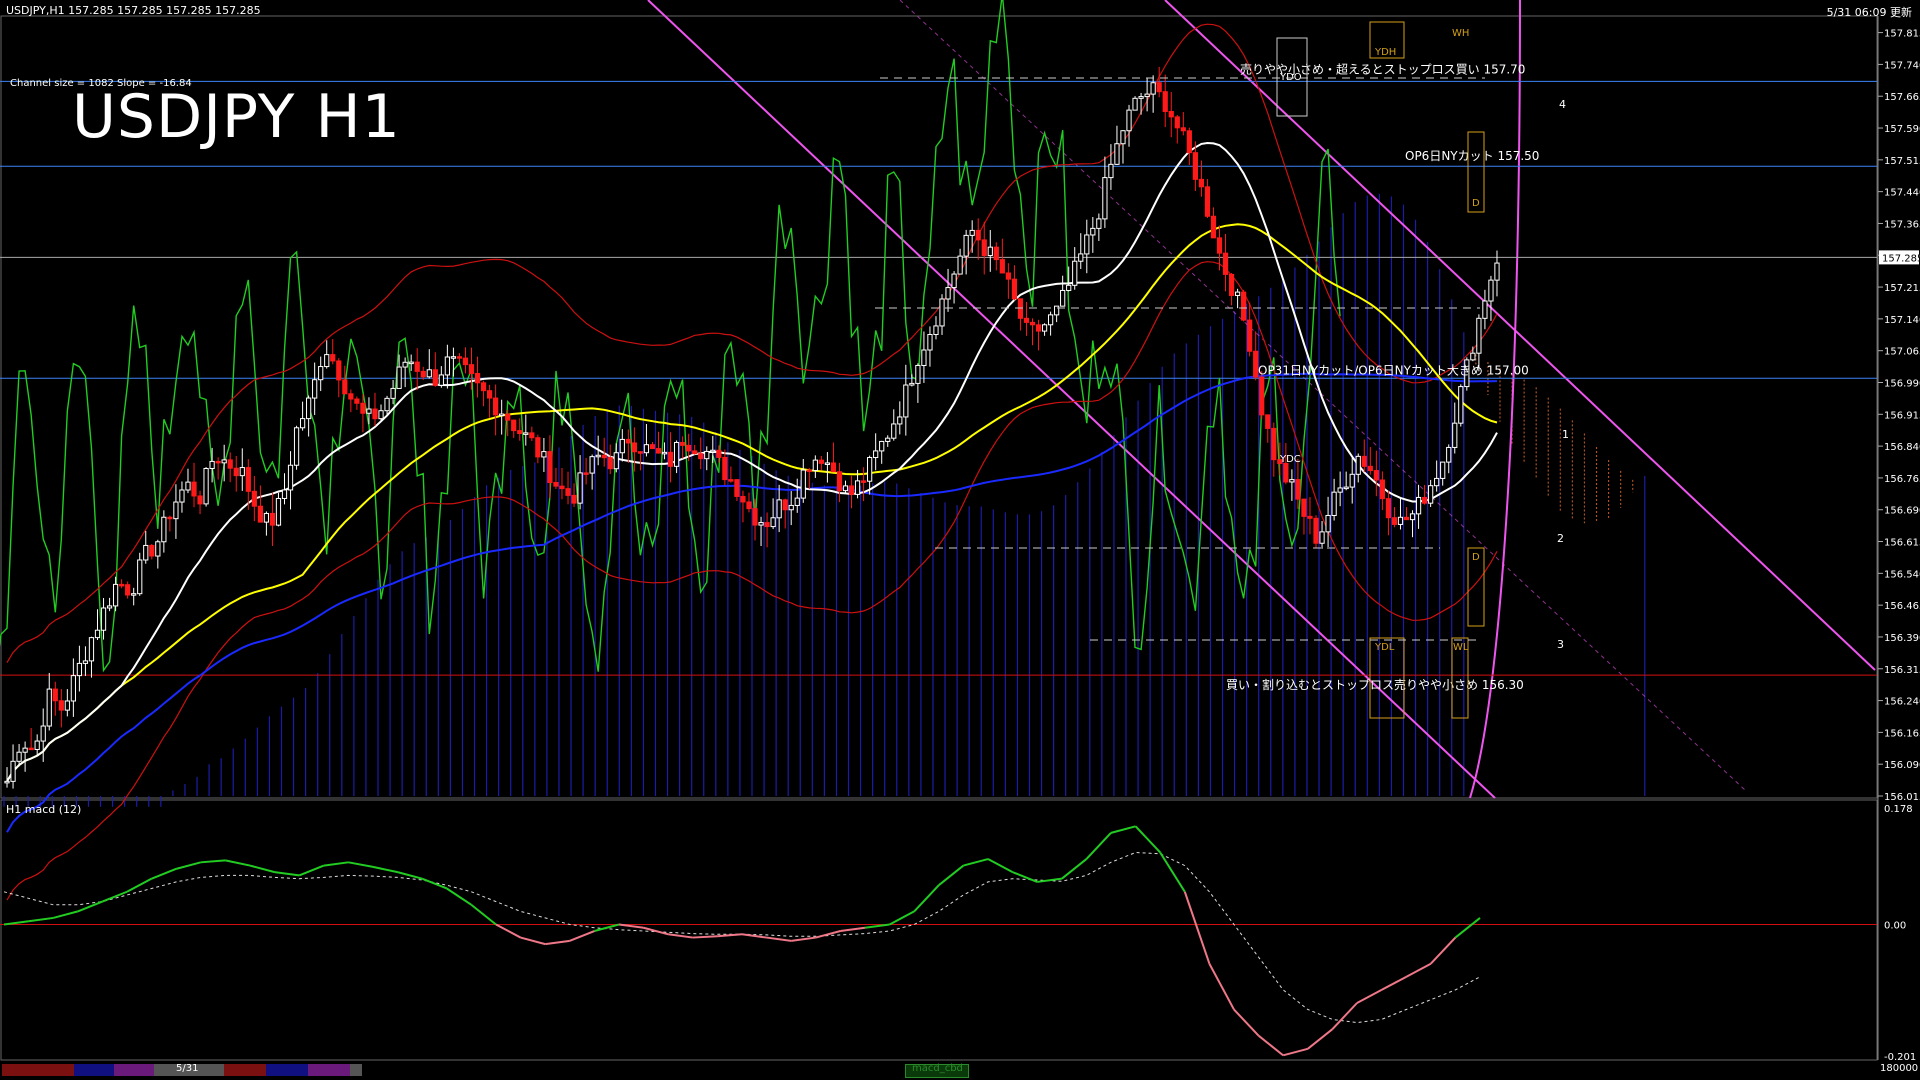 The height and width of the screenshot is (1080, 1920). I want to click on axis-tick-label: 157.440, so click(1902, 193).